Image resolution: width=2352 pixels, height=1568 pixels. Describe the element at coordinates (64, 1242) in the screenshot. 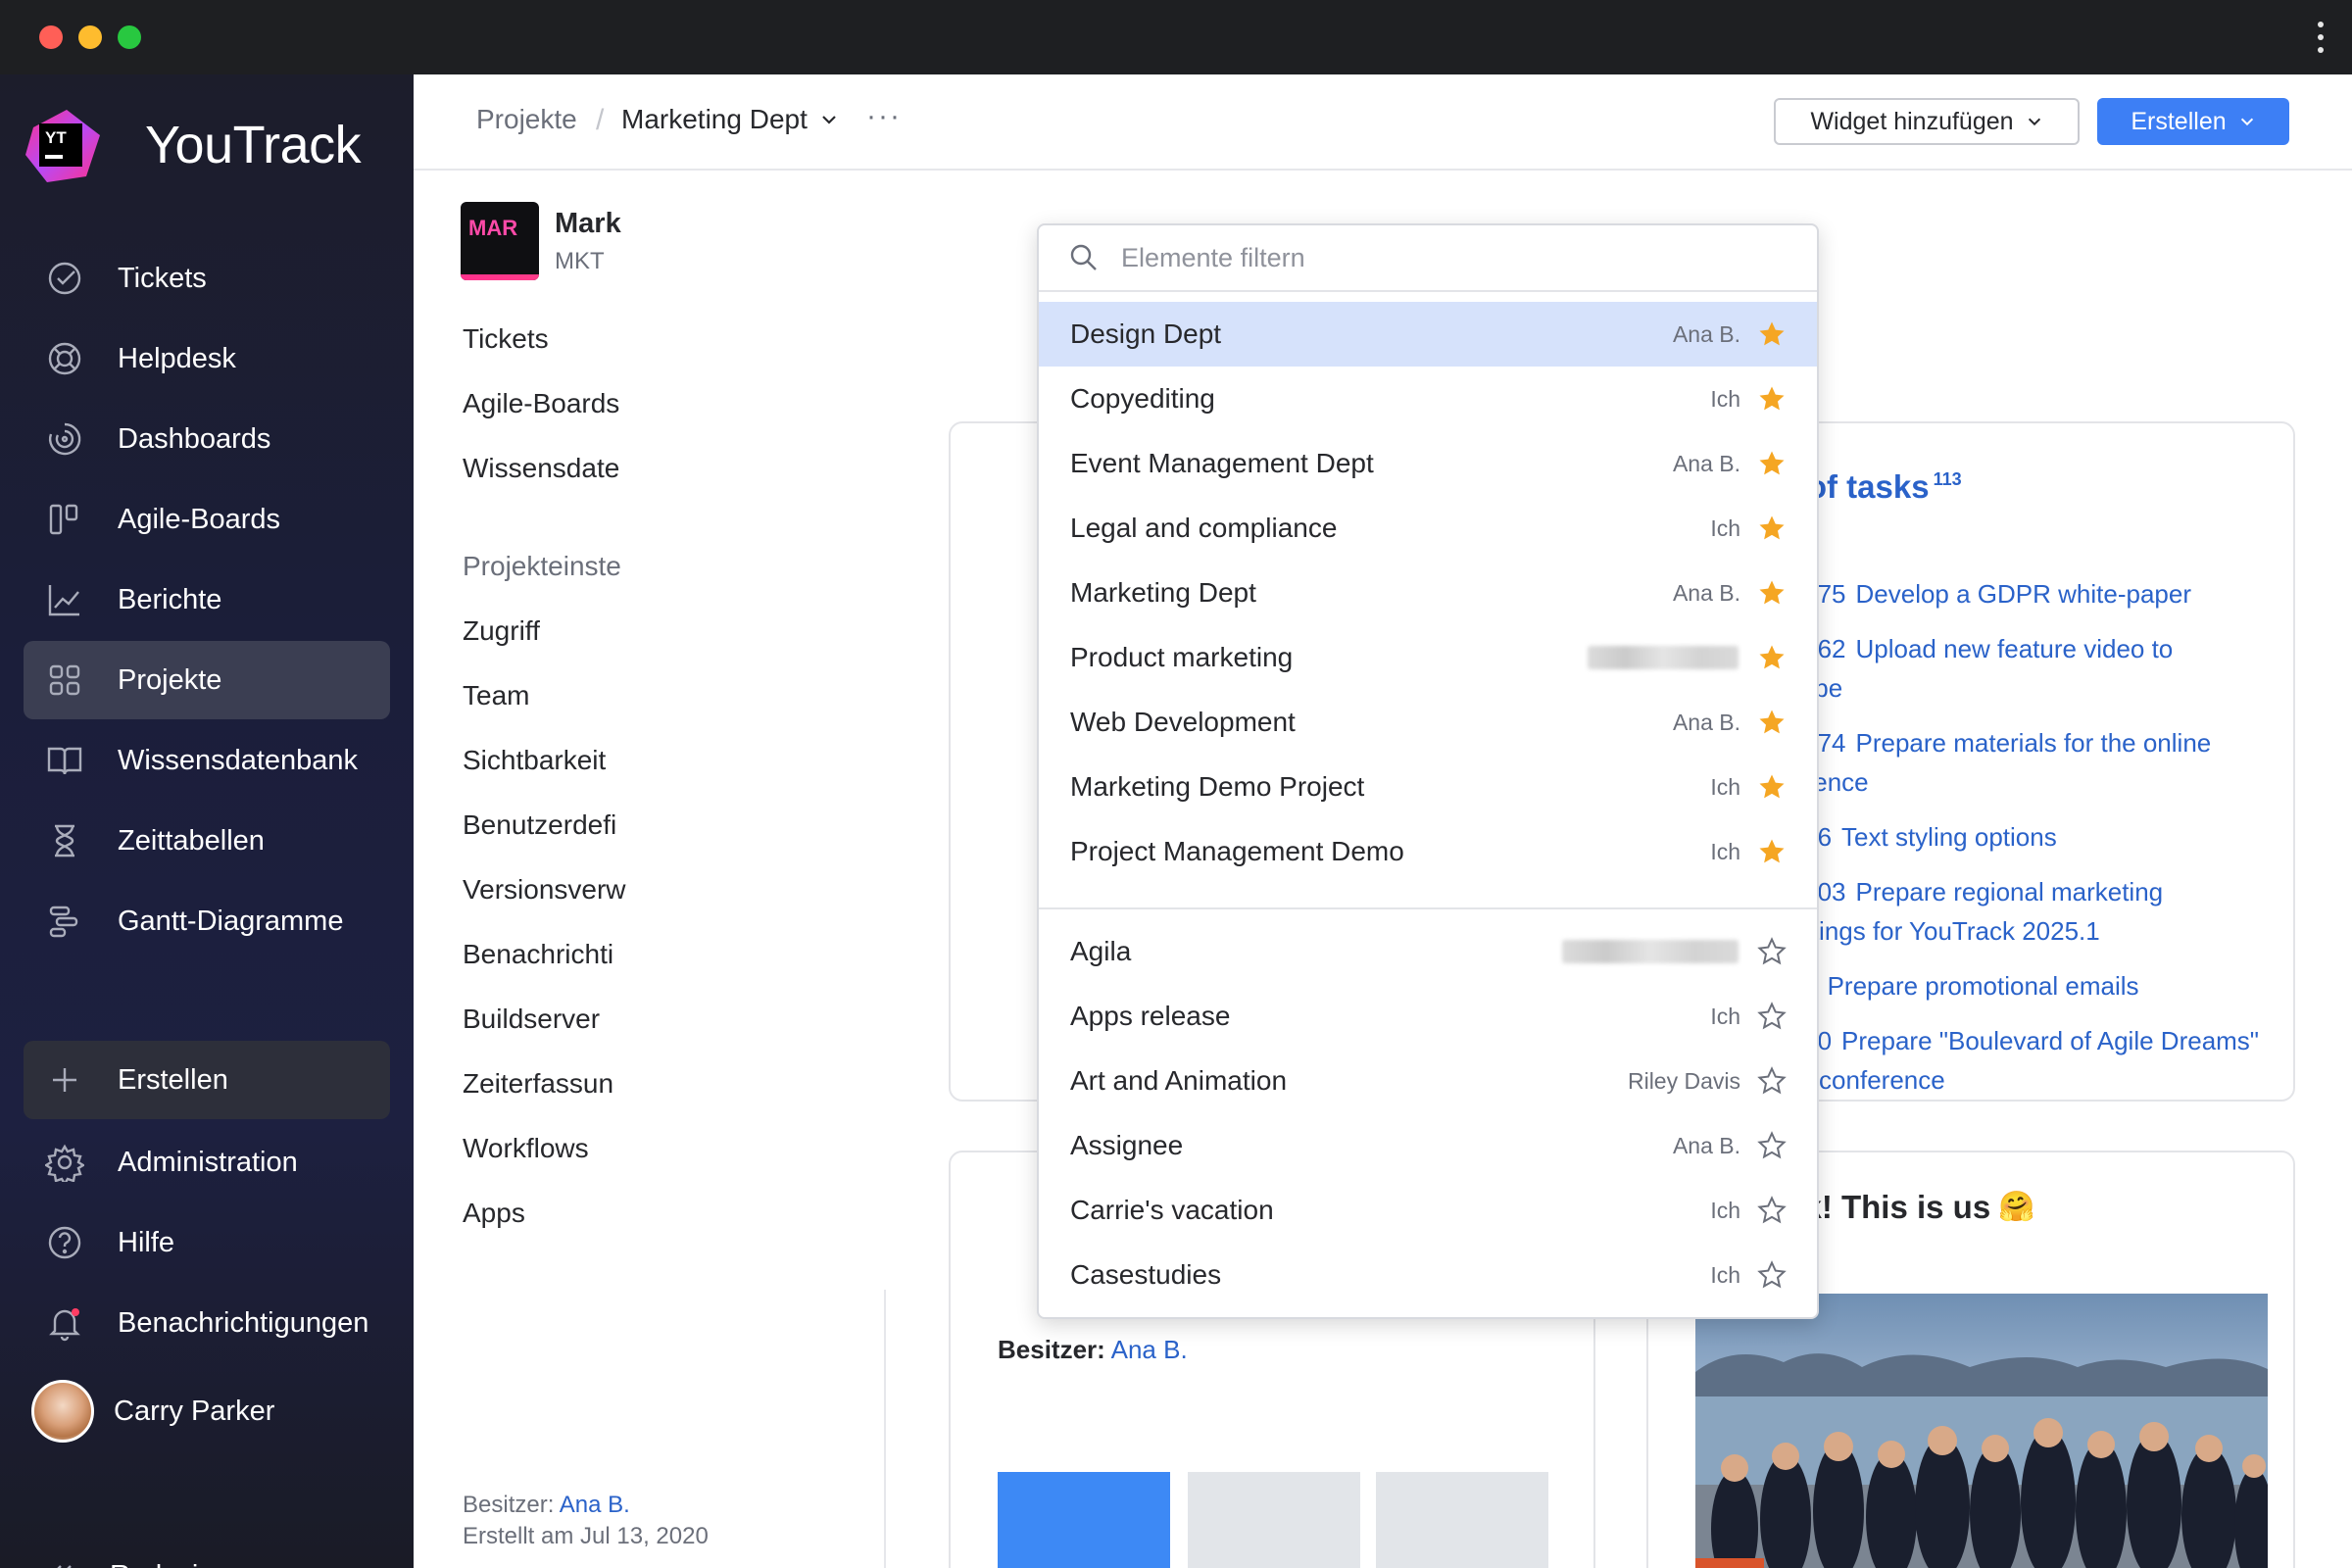

I see `help-icon` at that location.